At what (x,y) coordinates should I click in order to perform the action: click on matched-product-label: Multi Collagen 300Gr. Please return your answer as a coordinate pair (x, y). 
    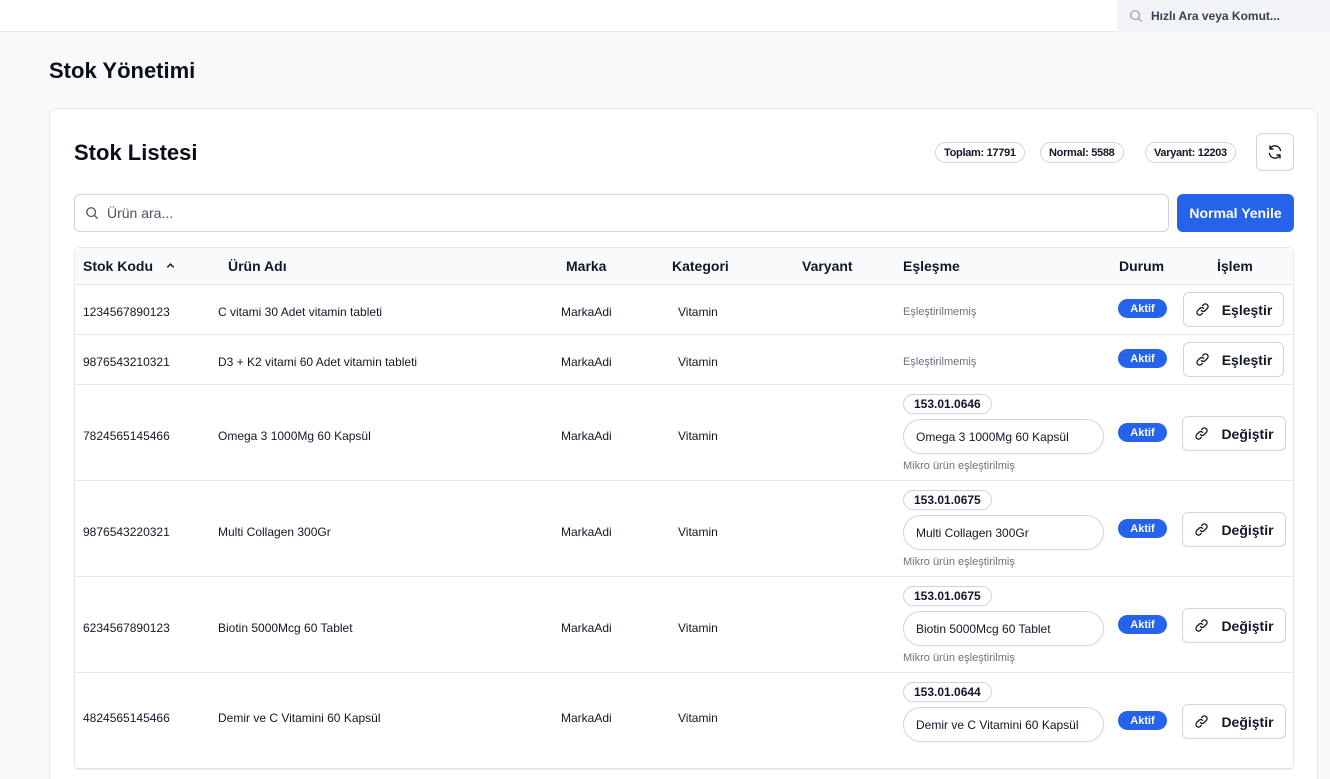
    Looking at the image, I should click on (972, 532).